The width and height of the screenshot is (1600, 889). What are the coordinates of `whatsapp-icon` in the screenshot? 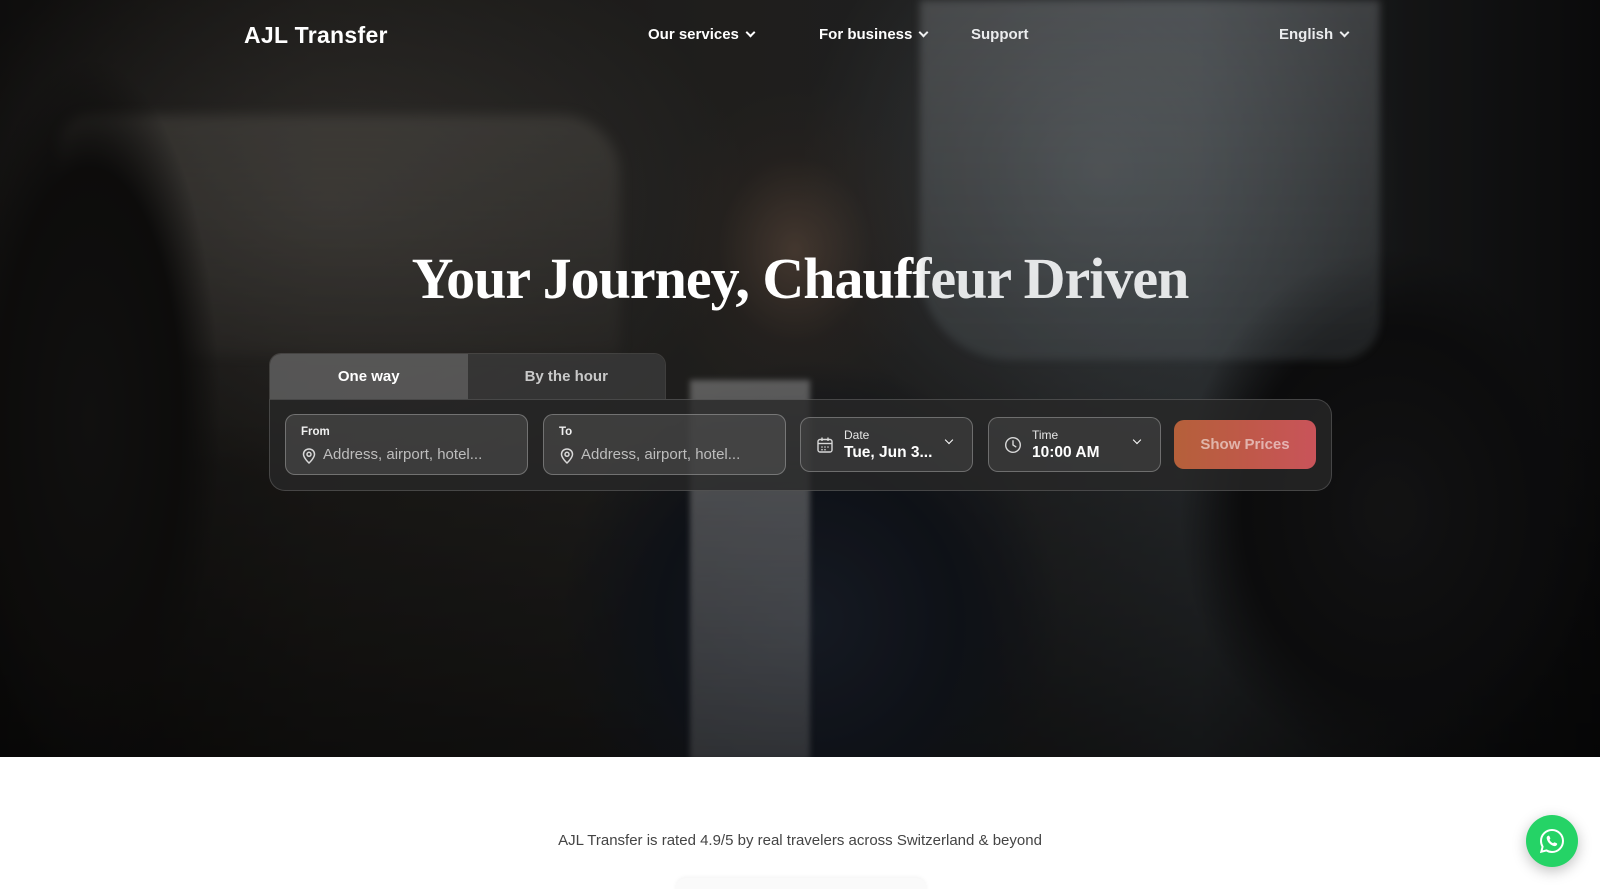 It's located at (1552, 841).